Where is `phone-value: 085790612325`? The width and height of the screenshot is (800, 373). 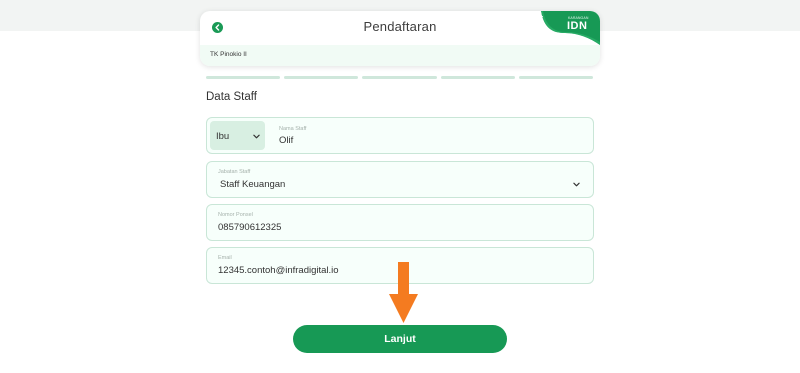 phone-value: 085790612325 is located at coordinates (250, 227).